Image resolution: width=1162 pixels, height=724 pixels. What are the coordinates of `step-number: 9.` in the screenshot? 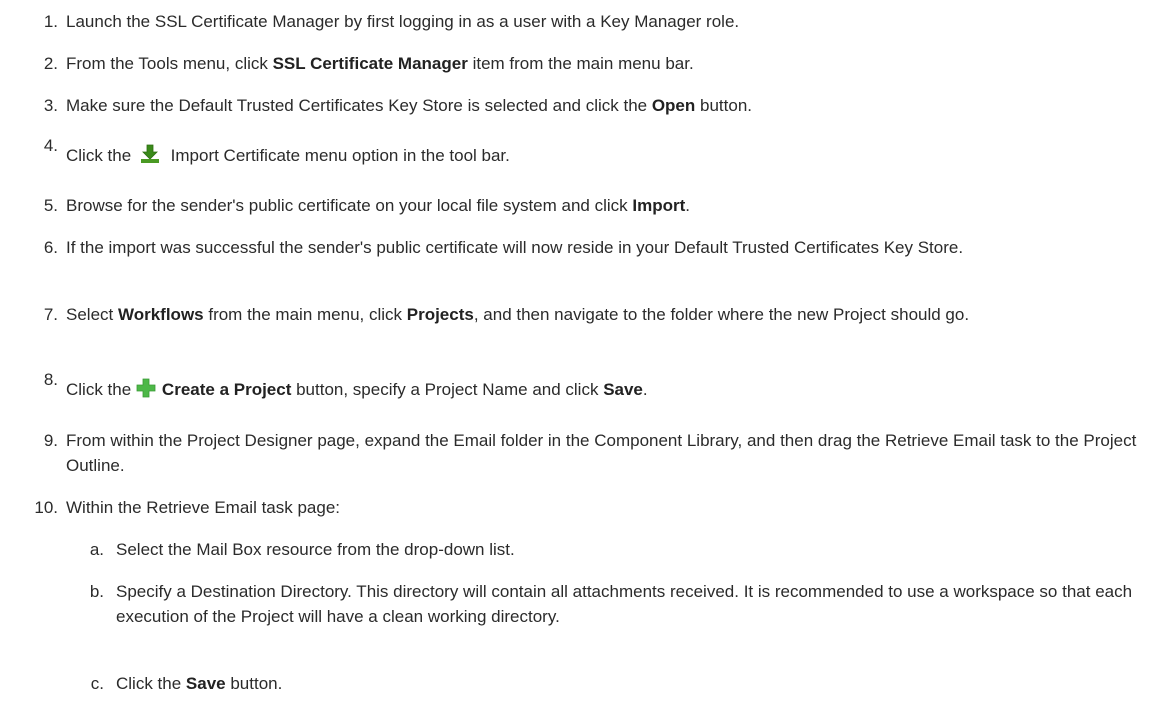 It's located at (50, 440).